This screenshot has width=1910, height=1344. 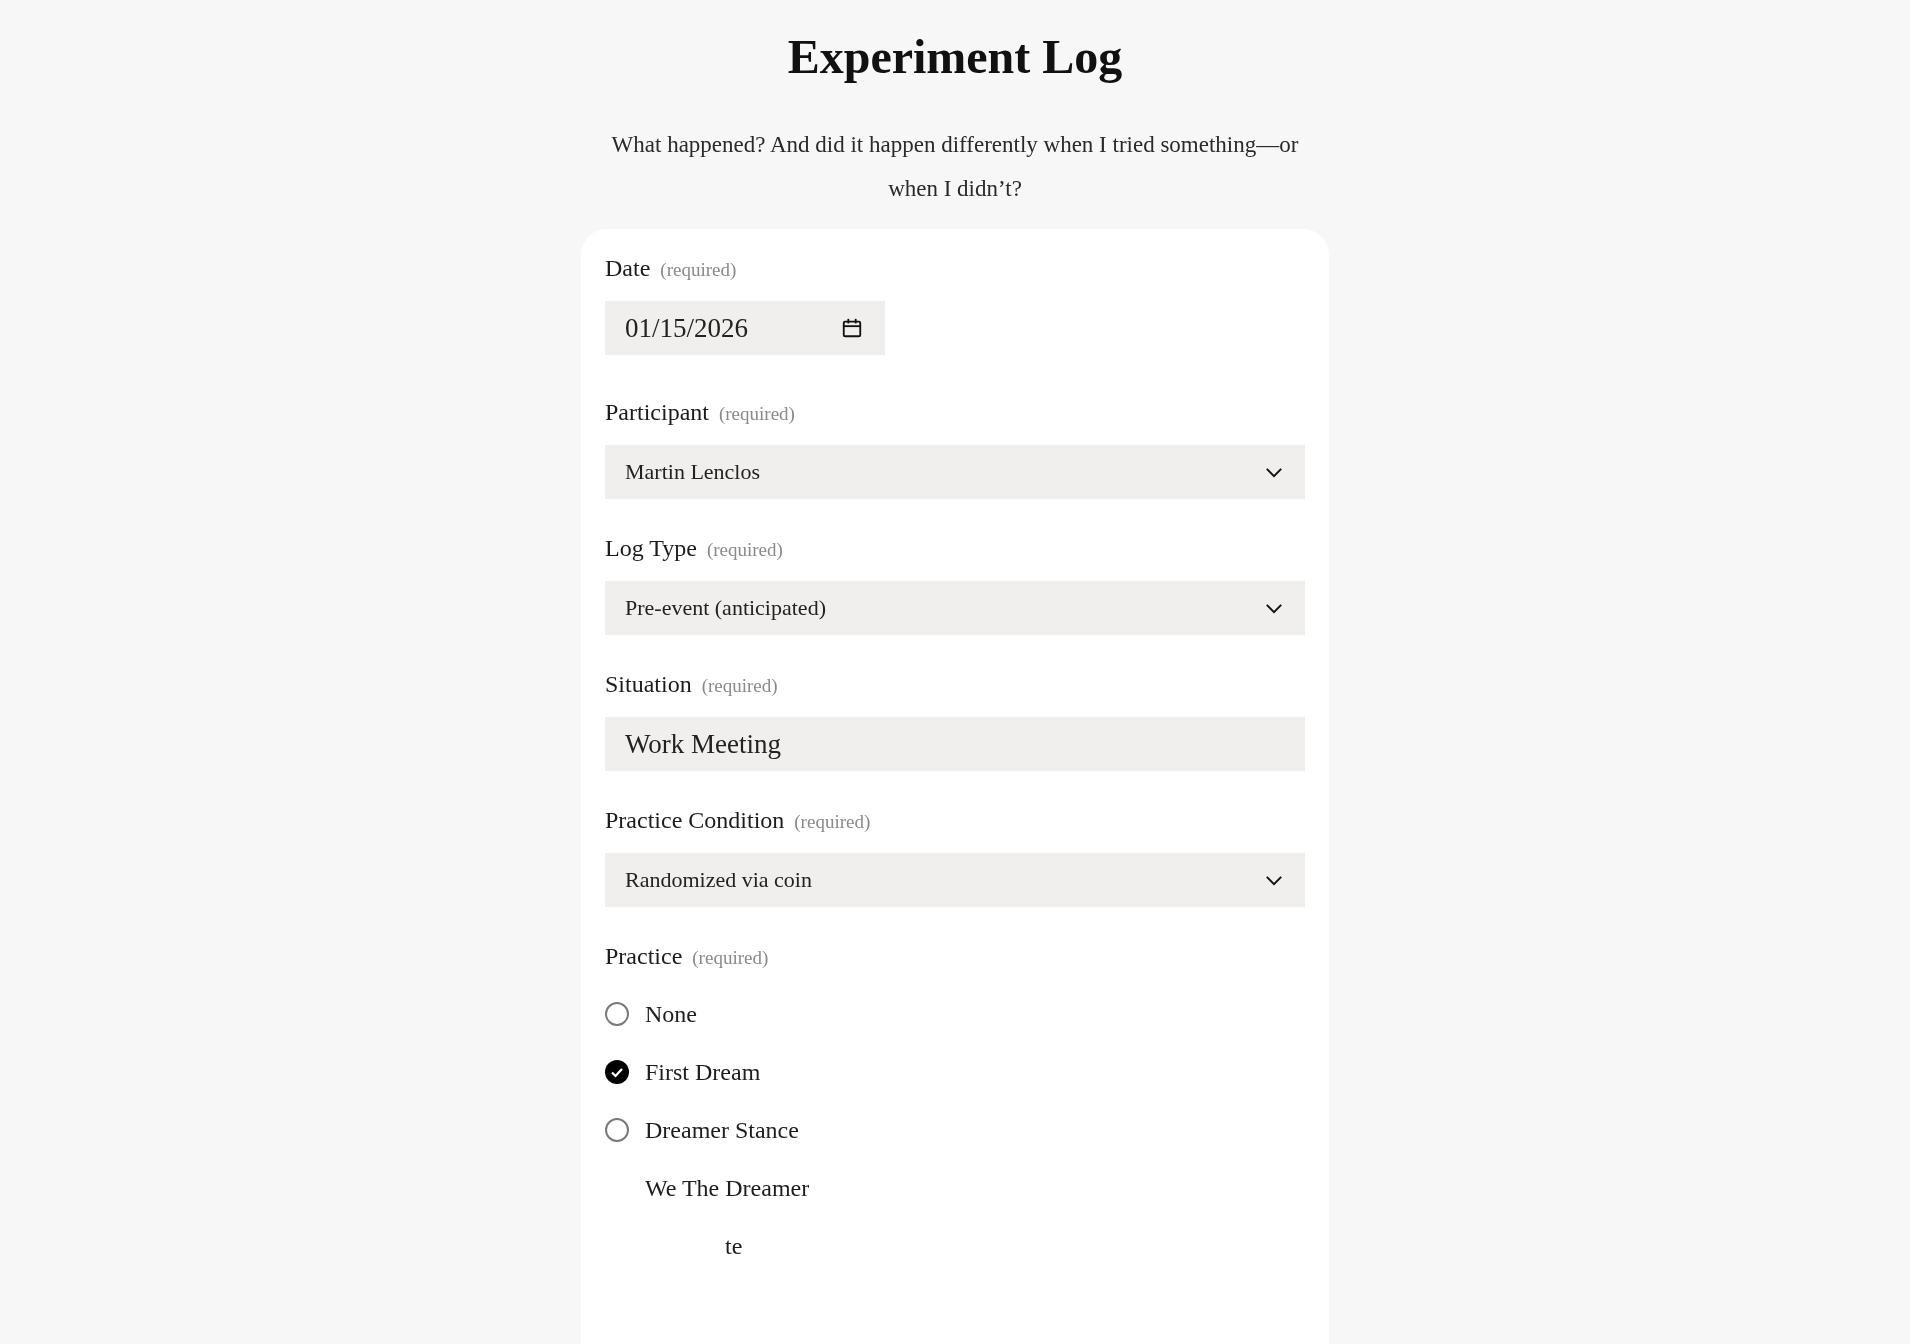 What do you see at coordinates (648, 684) in the screenshot?
I see `field-label: Situation` at bounding box center [648, 684].